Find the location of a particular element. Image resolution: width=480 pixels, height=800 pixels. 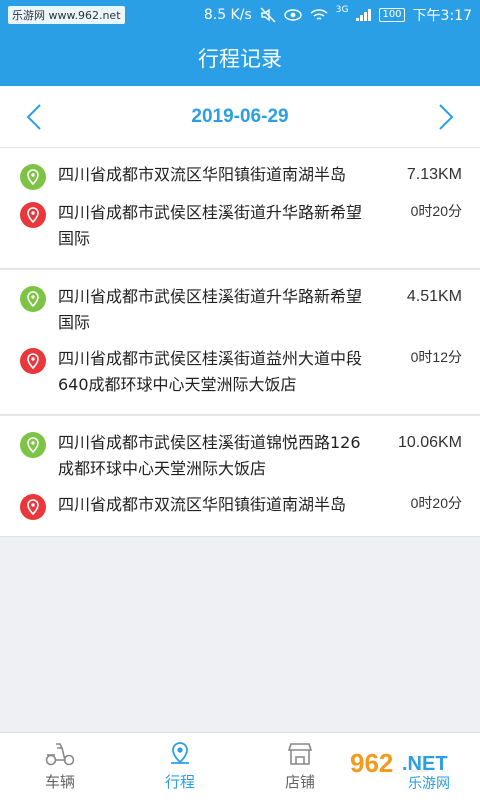

eye-icon is located at coordinates (293, 15).